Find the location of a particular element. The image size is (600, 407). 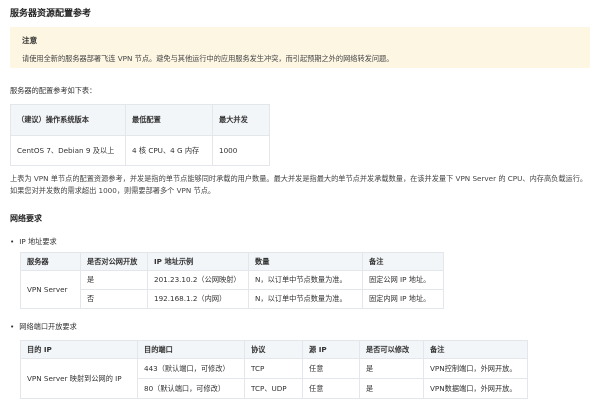

table-header-row: 服务器 是否对公网开放 IP 地址示例 数量 备注 is located at coordinates (232, 261).